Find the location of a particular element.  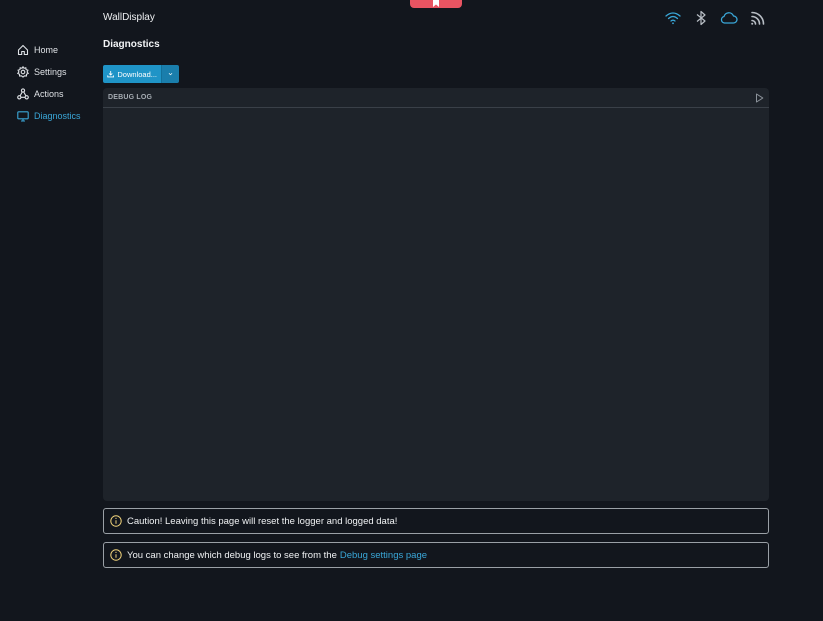

sidebar-item-settings: Settings is located at coordinates (57, 72).